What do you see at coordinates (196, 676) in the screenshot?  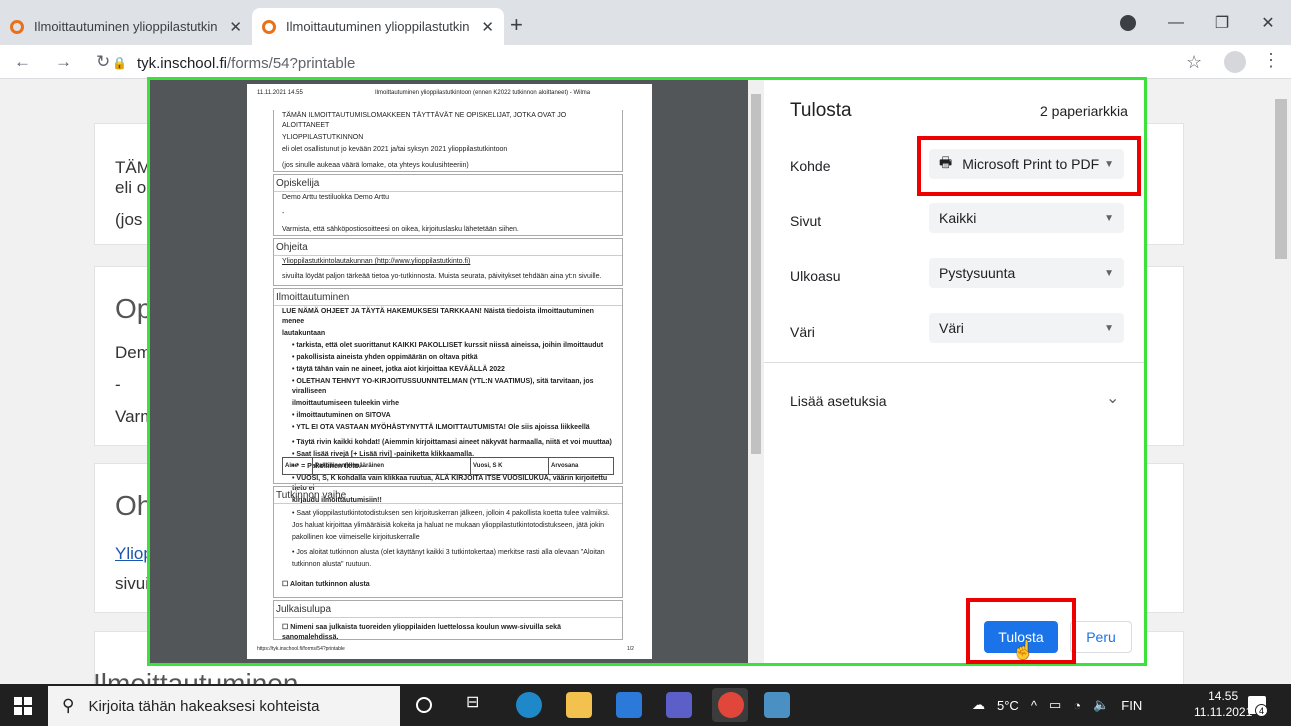 I see `card-heading: Ilmoittautuminen` at bounding box center [196, 676].